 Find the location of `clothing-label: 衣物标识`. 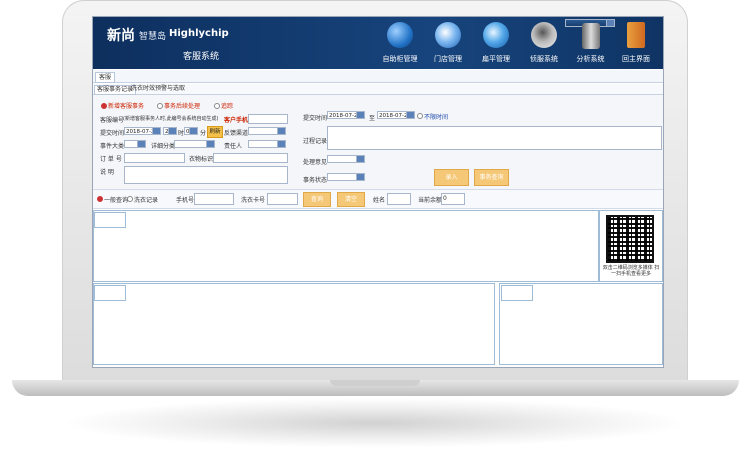

clothing-label: 衣物标识 is located at coordinates (201, 159).